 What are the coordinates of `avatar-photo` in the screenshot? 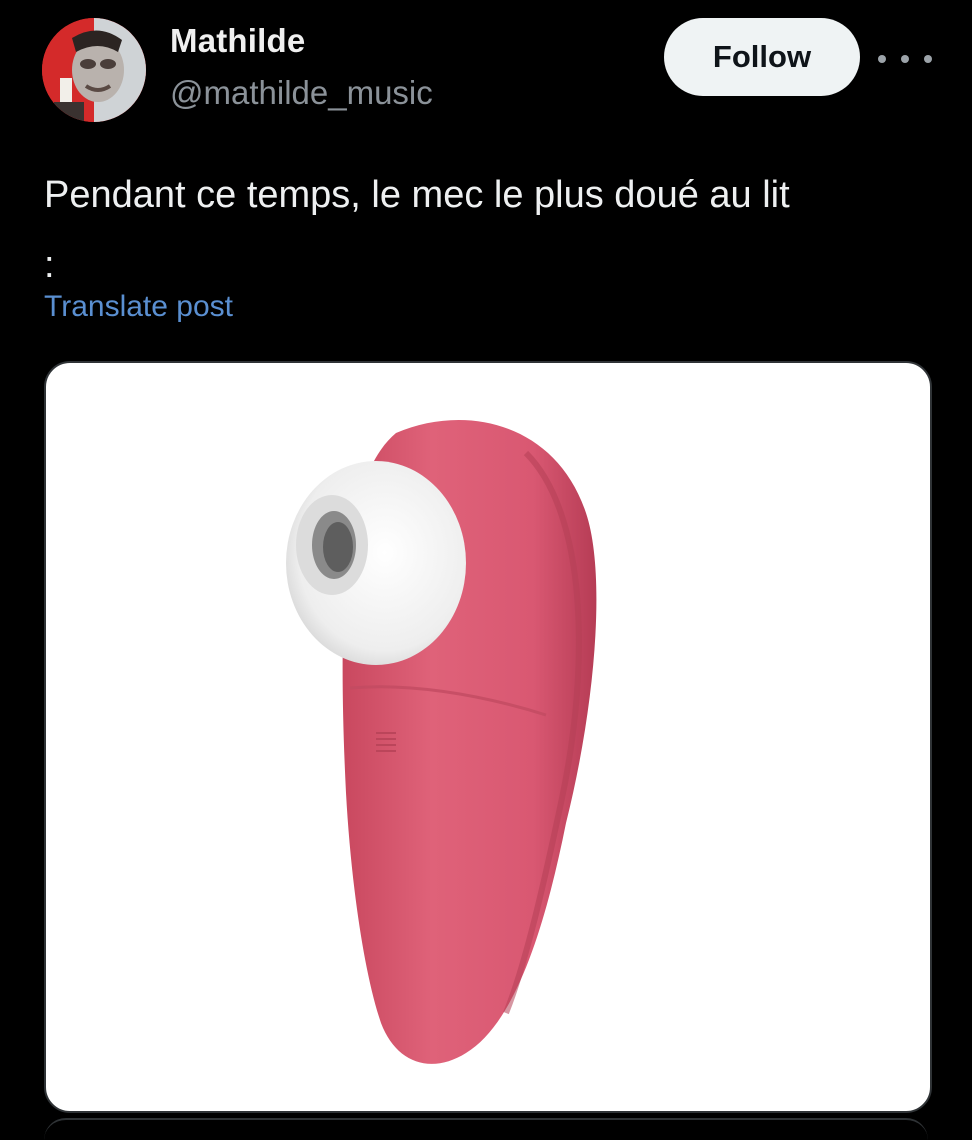 It's located at (94, 70).